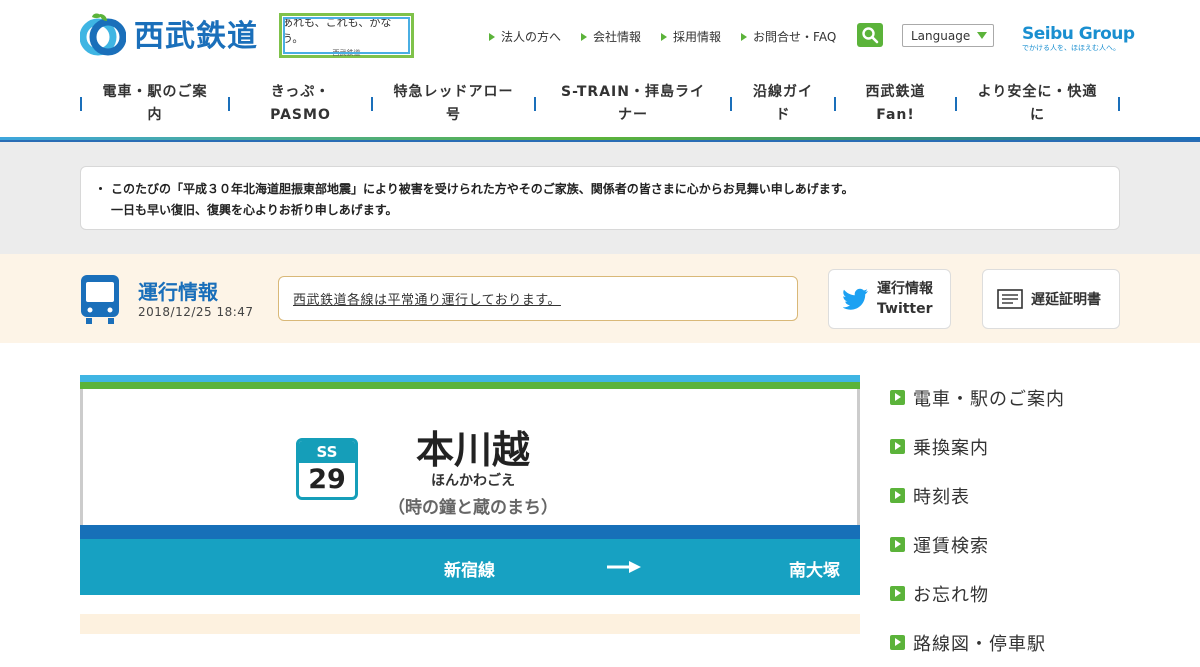 Image resolution: width=1200 pixels, height=667 pixels. What do you see at coordinates (300, 104) in the screenshot?
I see `gnav-tickets-pasmo: きっぷ・ PASMO` at bounding box center [300, 104].